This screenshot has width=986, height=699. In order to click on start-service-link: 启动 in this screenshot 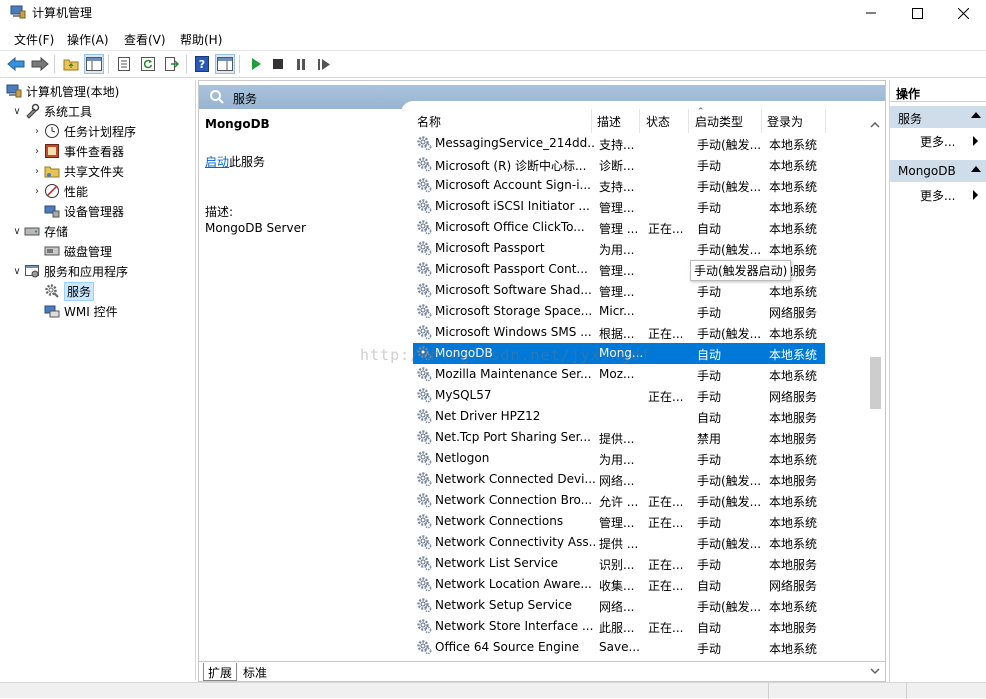, I will do `click(217, 162)`.